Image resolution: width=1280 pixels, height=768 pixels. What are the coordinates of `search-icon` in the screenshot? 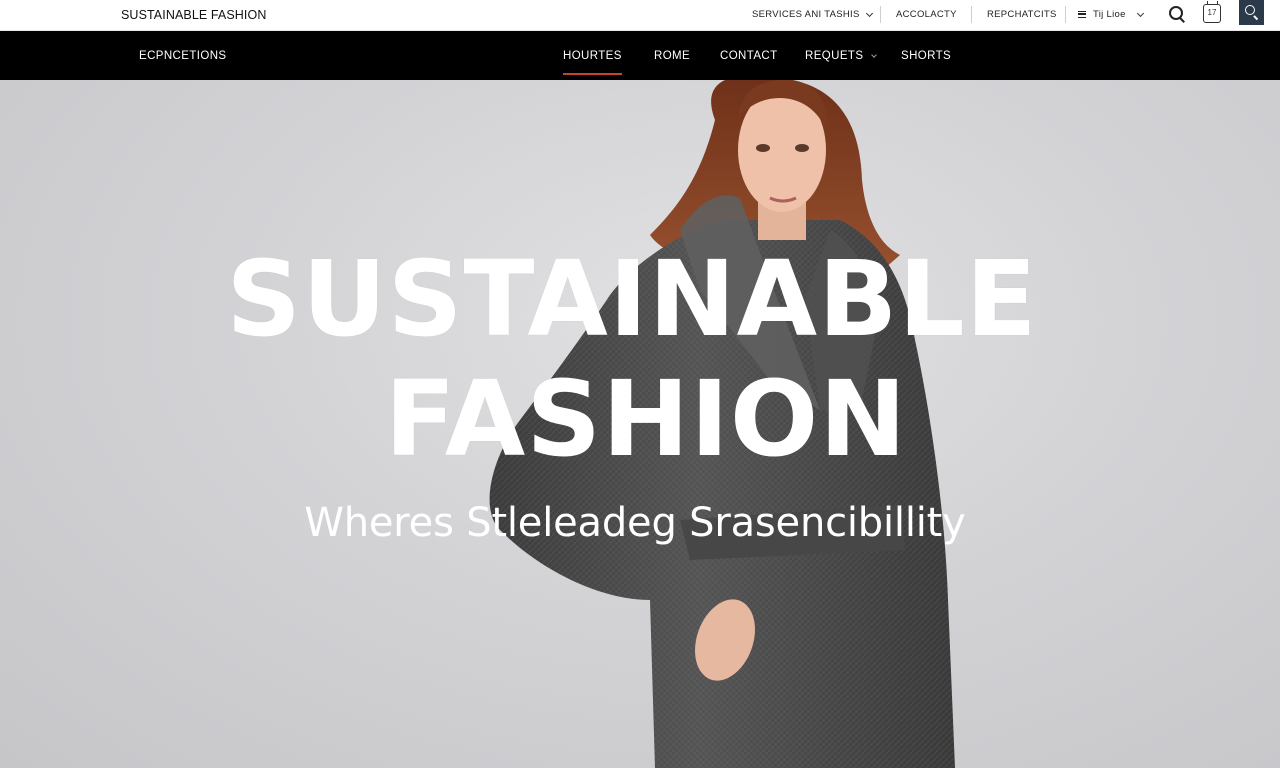 It's located at (1177, 14).